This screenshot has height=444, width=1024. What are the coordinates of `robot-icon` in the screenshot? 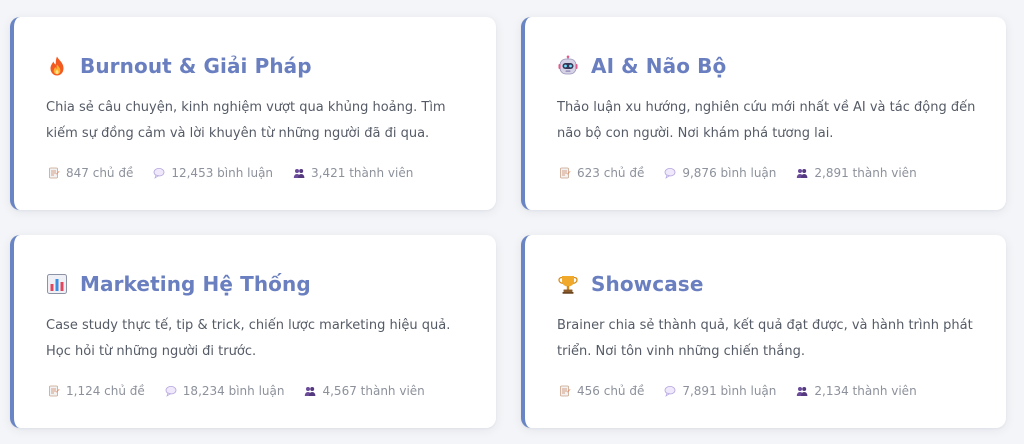 It's located at (568, 65).